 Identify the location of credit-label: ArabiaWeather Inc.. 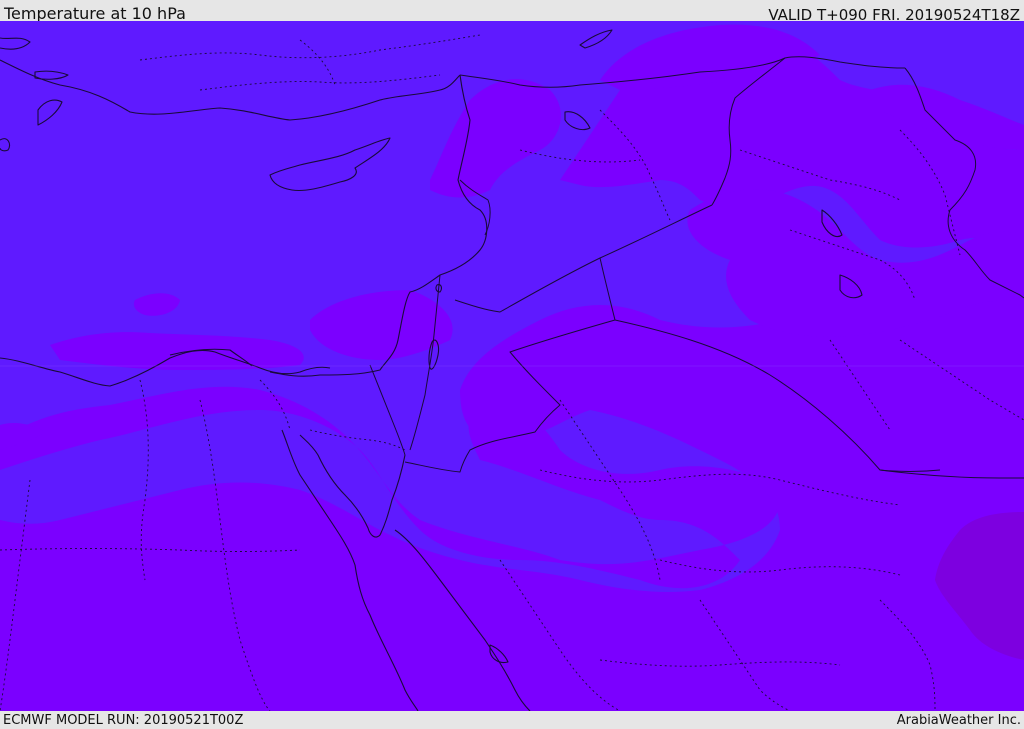
(958, 720).